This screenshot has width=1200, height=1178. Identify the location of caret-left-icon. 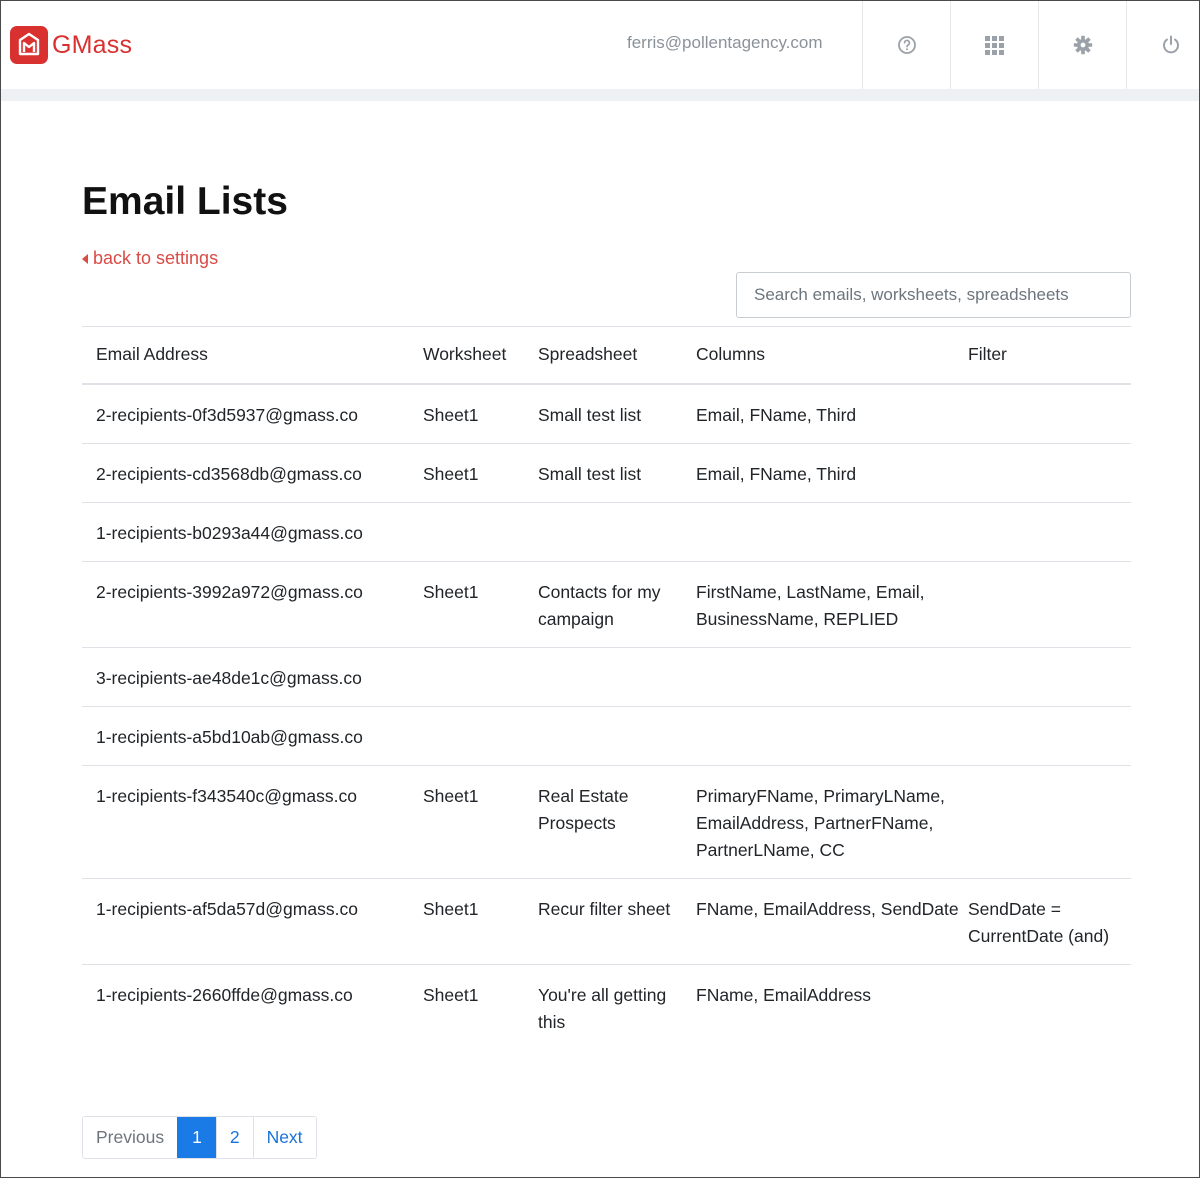
(85, 258).